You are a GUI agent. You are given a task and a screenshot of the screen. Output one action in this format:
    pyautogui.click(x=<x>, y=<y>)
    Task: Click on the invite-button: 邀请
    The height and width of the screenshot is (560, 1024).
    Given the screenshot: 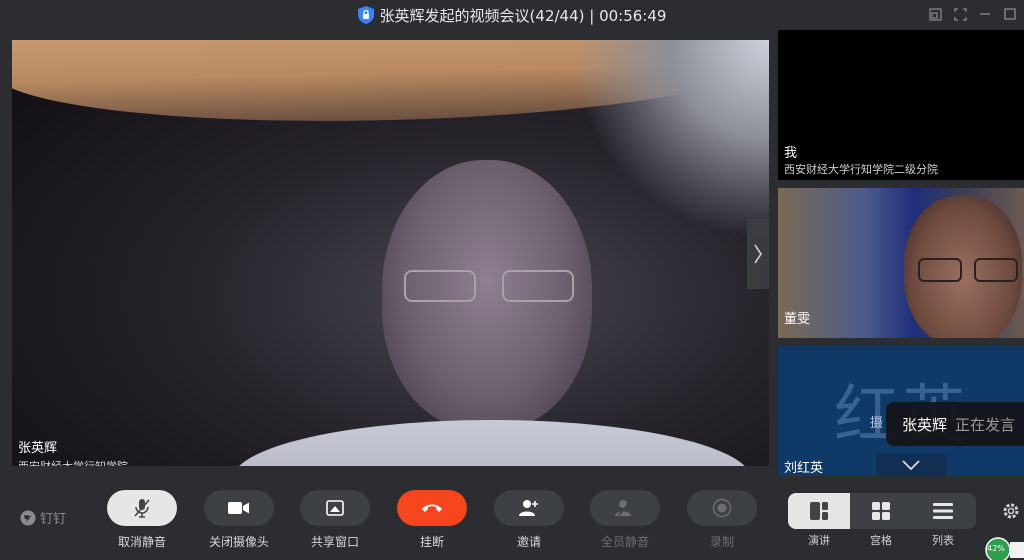 What is the action you would take?
    pyautogui.click(x=529, y=520)
    